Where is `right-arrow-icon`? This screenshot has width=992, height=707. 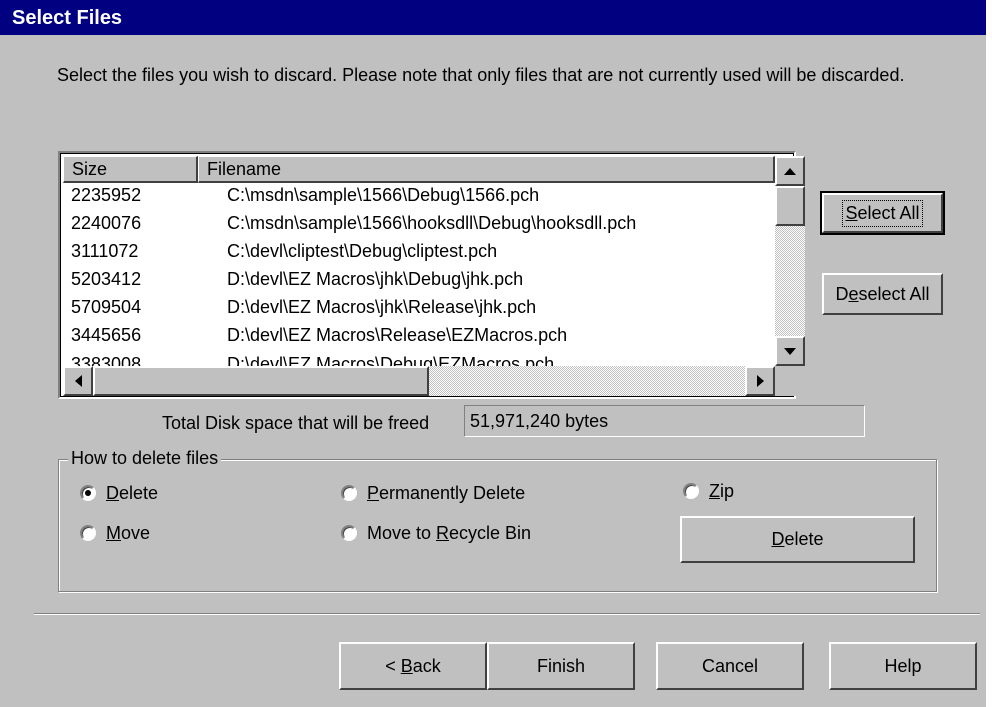
right-arrow-icon is located at coordinates (760, 381).